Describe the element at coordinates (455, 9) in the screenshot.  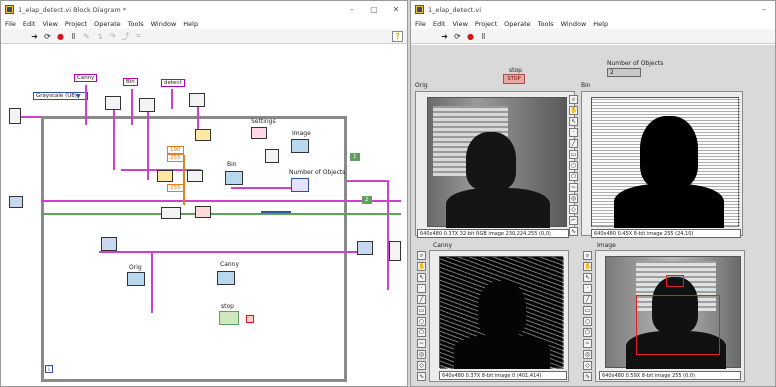
I see `window-title: 1_elap_detect.vi` at that location.